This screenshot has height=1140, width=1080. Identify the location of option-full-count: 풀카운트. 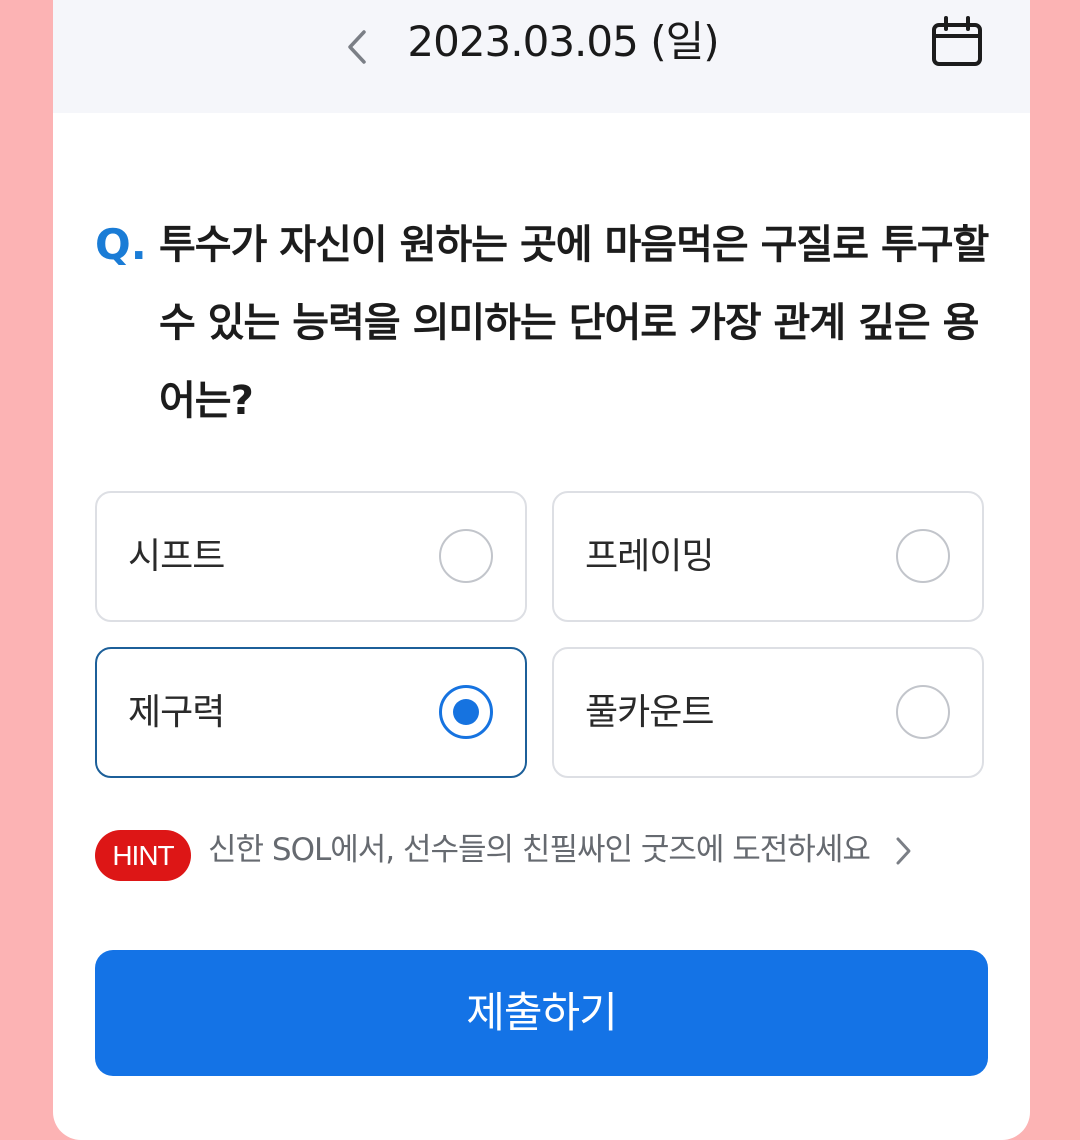
(768, 712).